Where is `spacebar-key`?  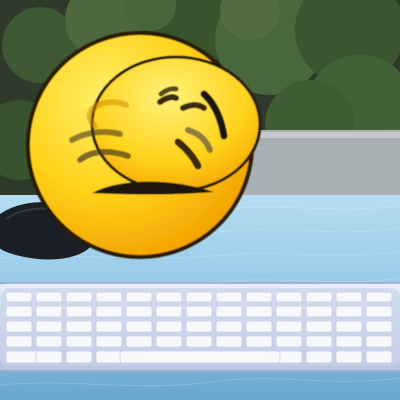
spacebar-key is located at coordinates (200, 357).